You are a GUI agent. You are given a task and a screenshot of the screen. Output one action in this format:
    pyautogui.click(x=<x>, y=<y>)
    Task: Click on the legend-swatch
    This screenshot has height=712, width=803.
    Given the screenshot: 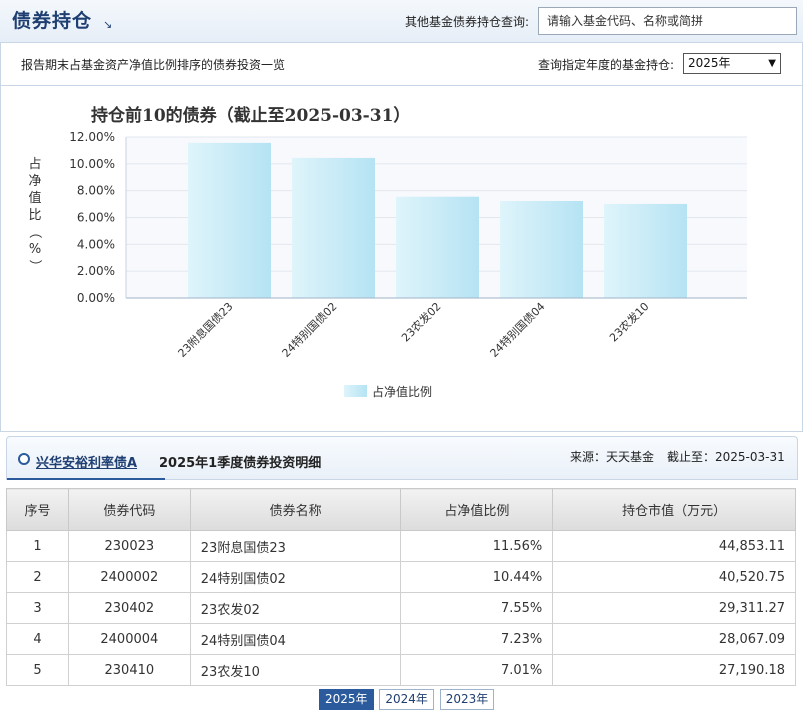 What is the action you would take?
    pyautogui.click(x=355, y=391)
    